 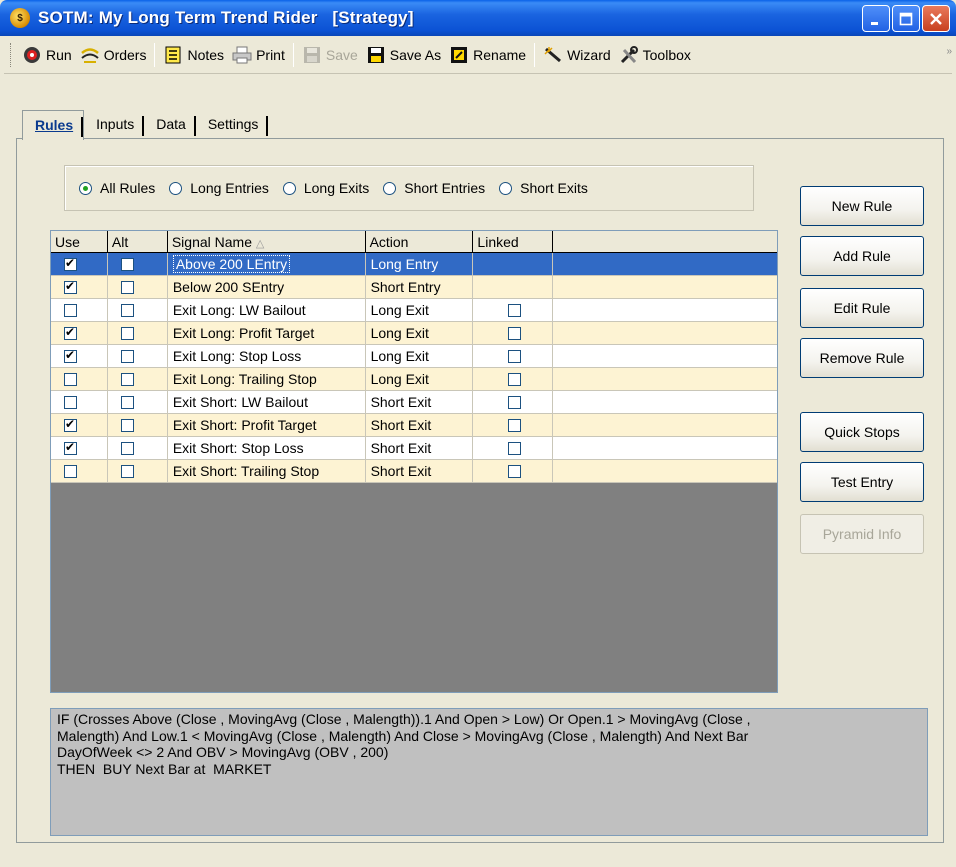 What do you see at coordinates (193, 55) in the screenshot?
I see `notes-button: Notes` at bounding box center [193, 55].